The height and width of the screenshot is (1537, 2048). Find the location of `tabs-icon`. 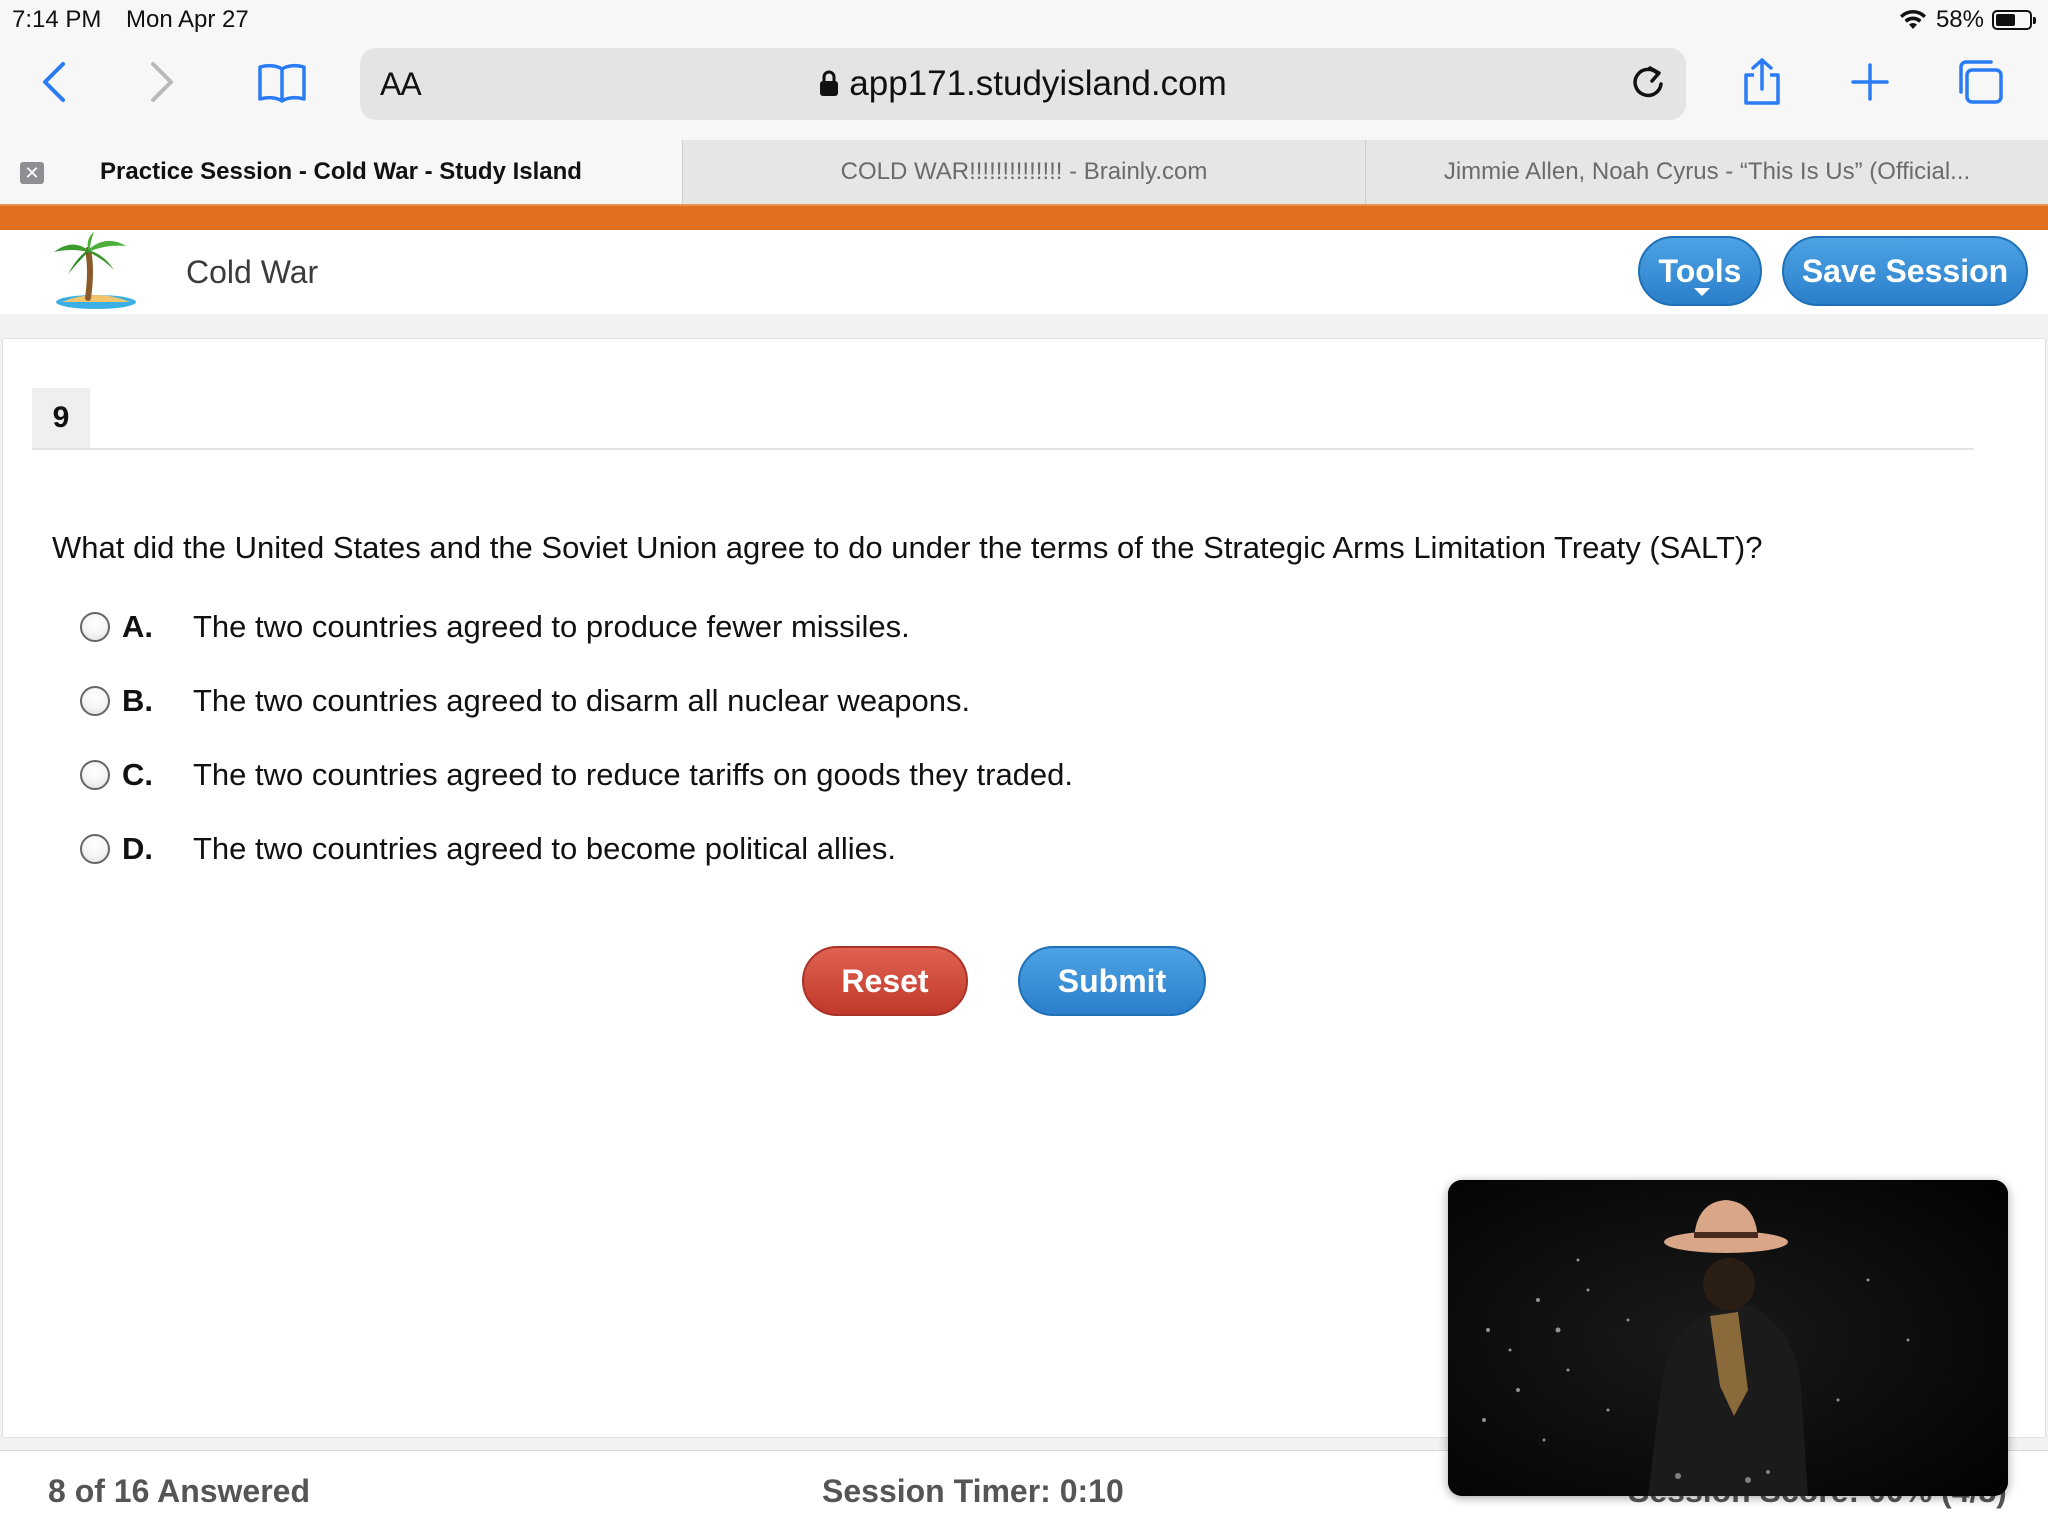

tabs-icon is located at coordinates (1981, 82).